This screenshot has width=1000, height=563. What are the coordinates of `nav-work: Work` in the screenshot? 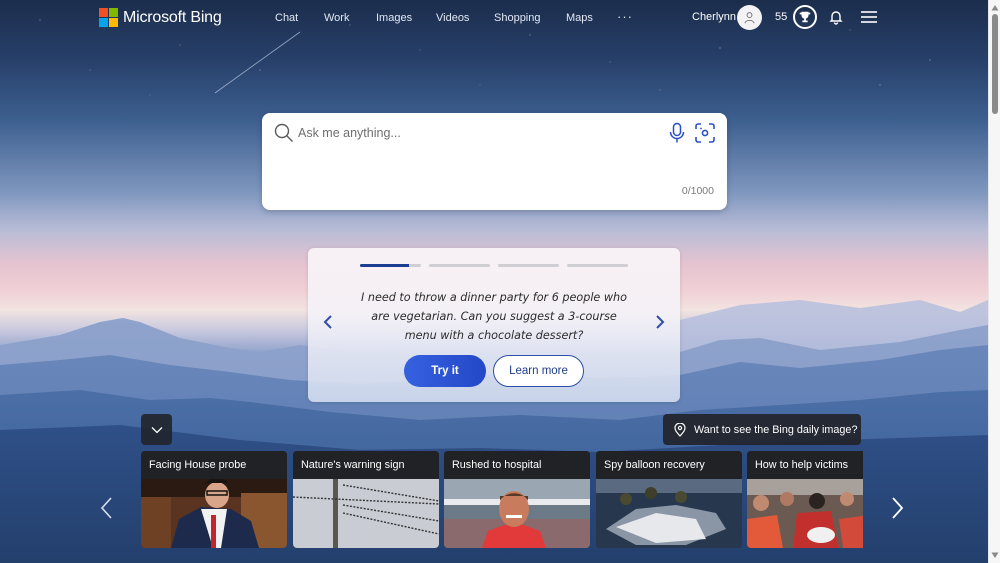 It's located at (336, 18).